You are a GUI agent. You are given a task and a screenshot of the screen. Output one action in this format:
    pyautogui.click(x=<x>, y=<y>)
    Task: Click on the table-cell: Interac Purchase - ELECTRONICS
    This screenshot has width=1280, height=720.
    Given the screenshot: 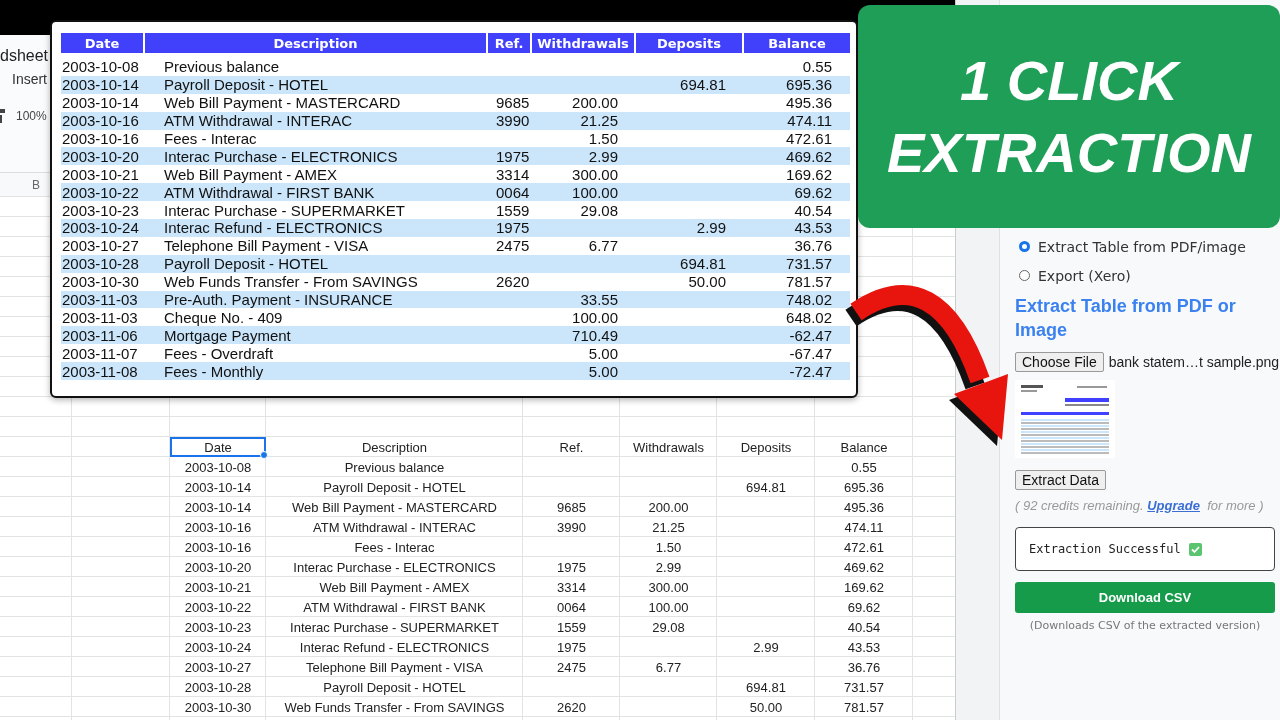 What is the action you would take?
    pyautogui.click(x=281, y=156)
    